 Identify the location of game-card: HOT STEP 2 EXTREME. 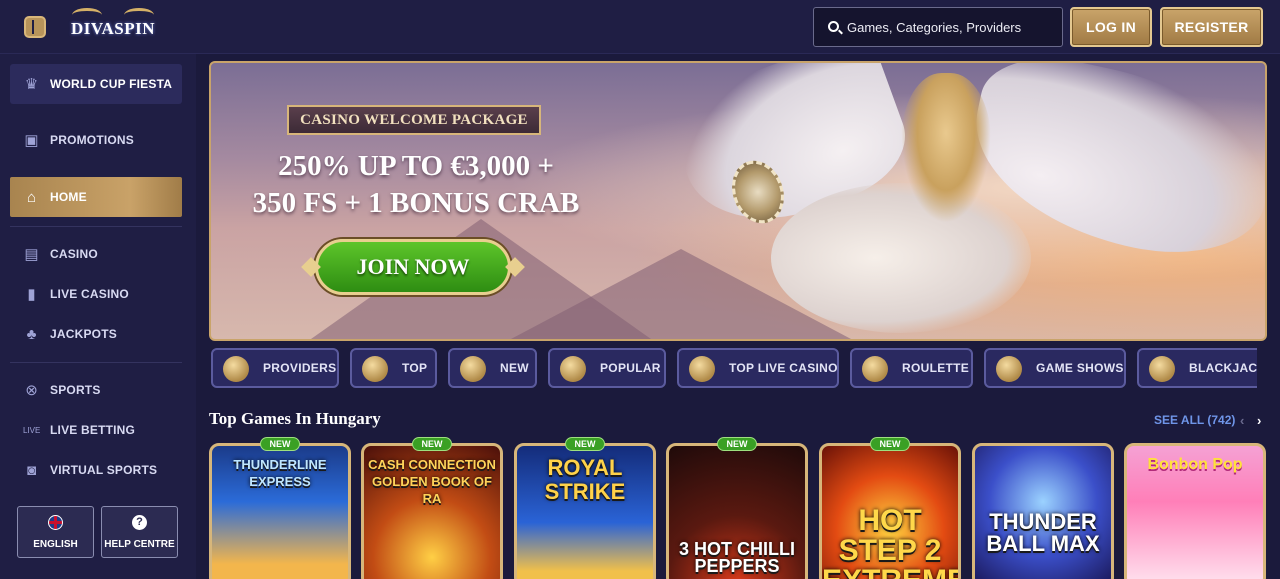
(890, 511).